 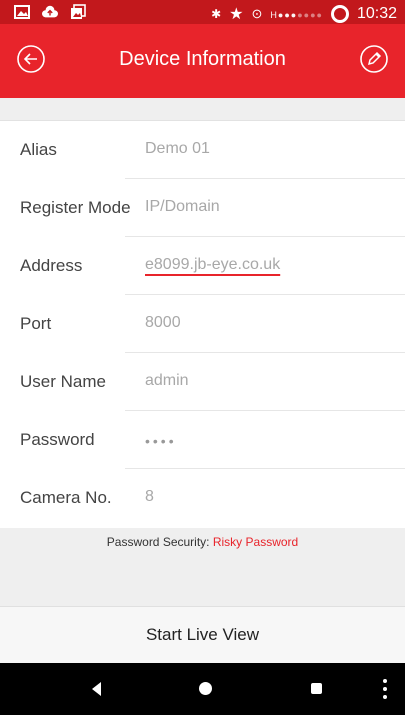 I want to click on system-icons: ✱ ★ ⊙ H●●●●●●● 10:32, so click(x=304, y=14).